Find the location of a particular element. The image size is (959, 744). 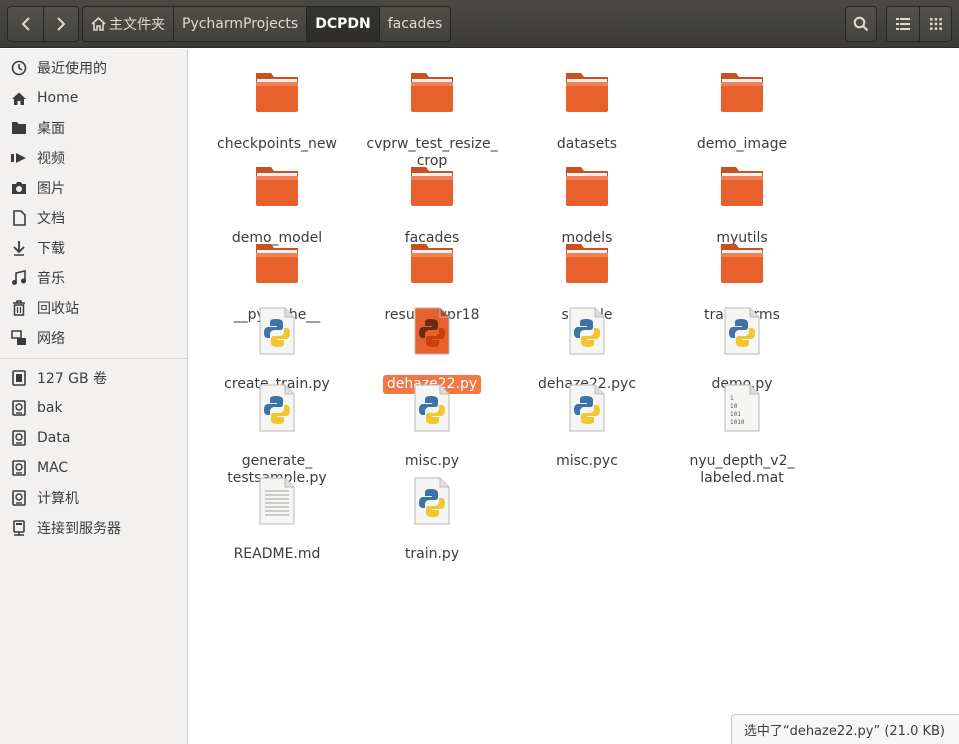

file-name: misc.pyc is located at coordinates (587, 461).